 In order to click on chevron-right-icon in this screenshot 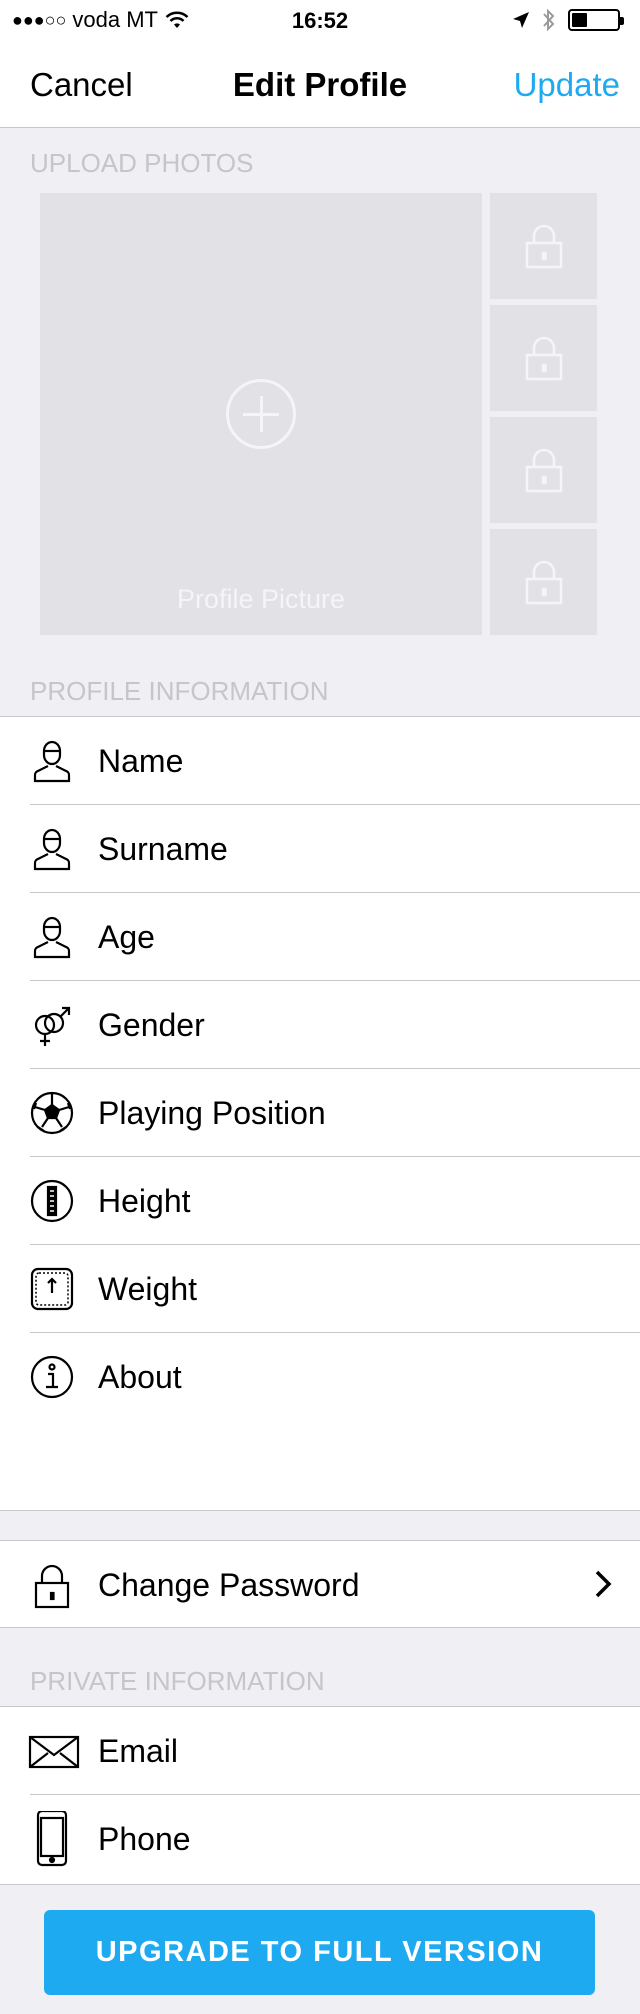, I will do `click(603, 1586)`.